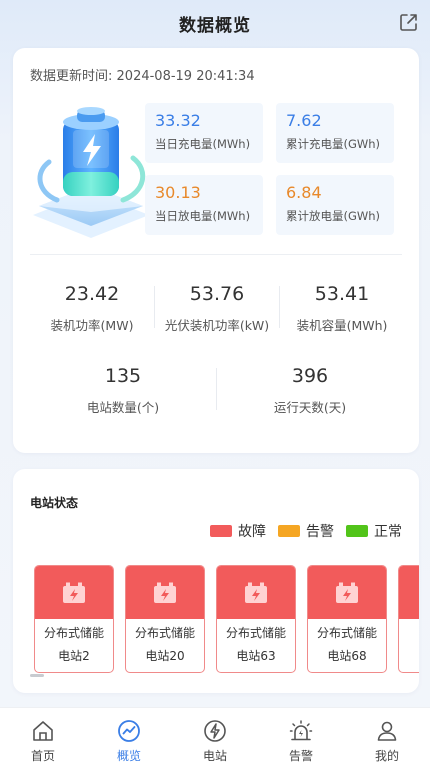  Describe the element at coordinates (129, 731) in the screenshot. I see `chart-icon` at that location.